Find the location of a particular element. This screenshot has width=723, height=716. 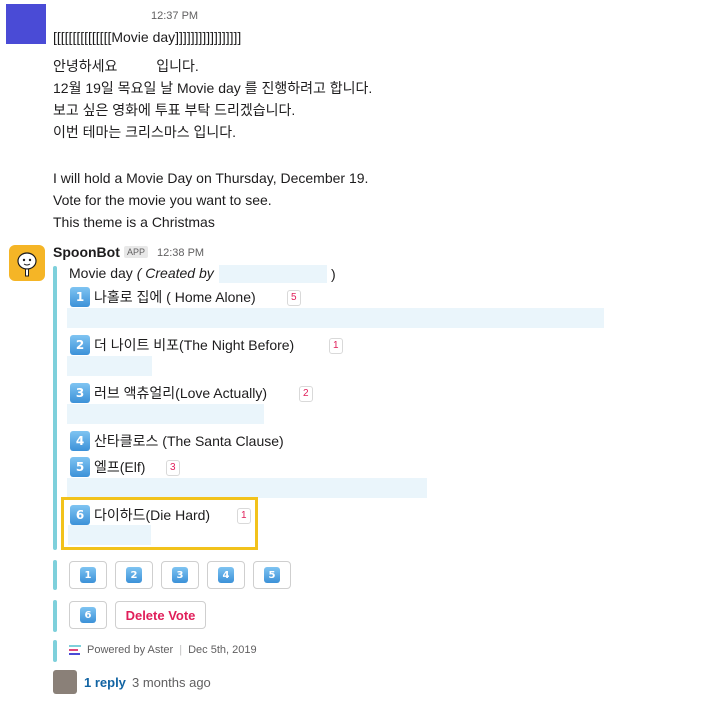

app-badge: APP is located at coordinates (136, 252).